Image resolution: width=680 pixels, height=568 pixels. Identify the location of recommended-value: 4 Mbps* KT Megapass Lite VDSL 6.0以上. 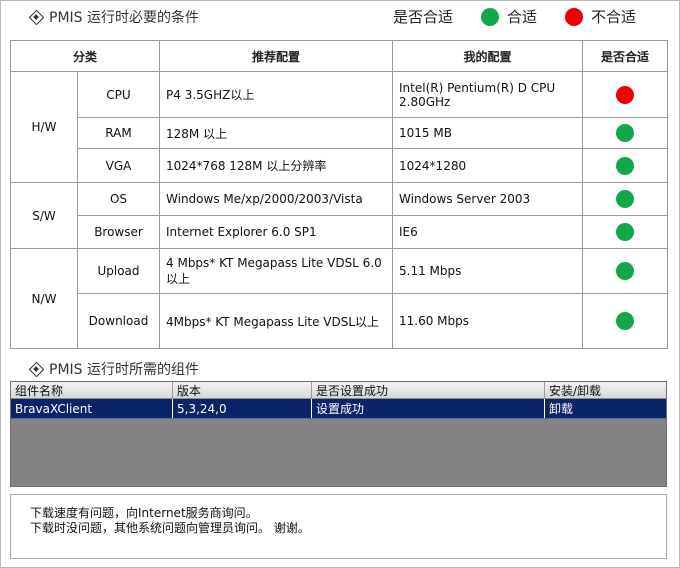
(276, 271).